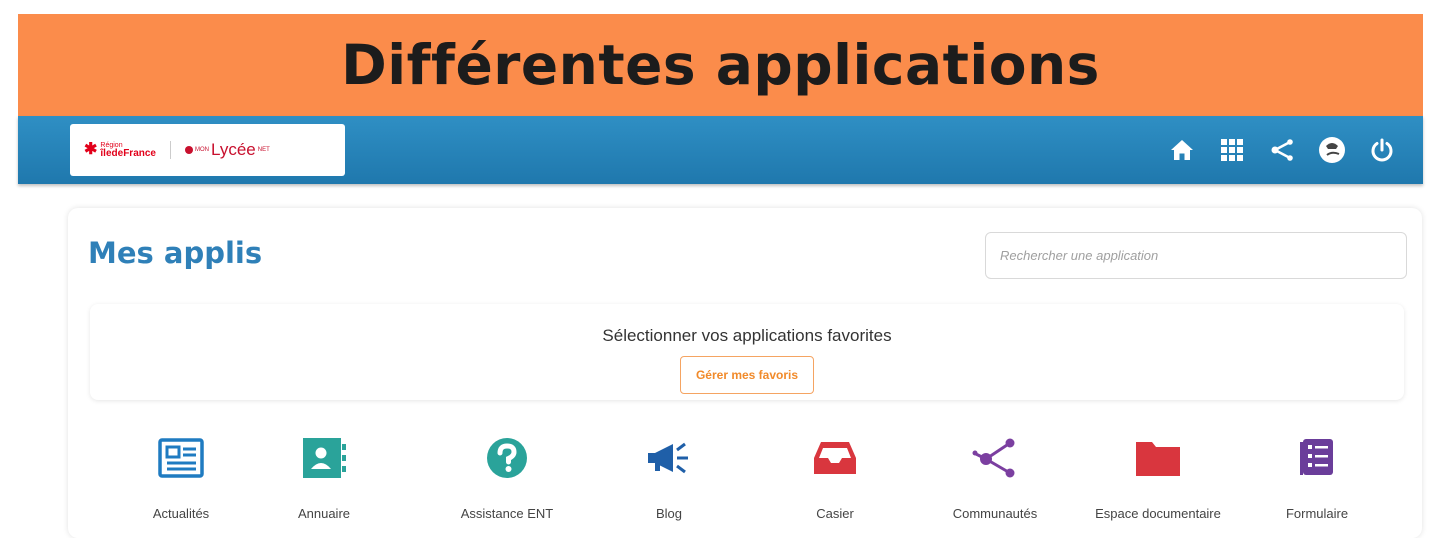 This screenshot has width=1437, height=538. I want to click on app-assistance-ent: Assistance ENT, so click(507, 479).